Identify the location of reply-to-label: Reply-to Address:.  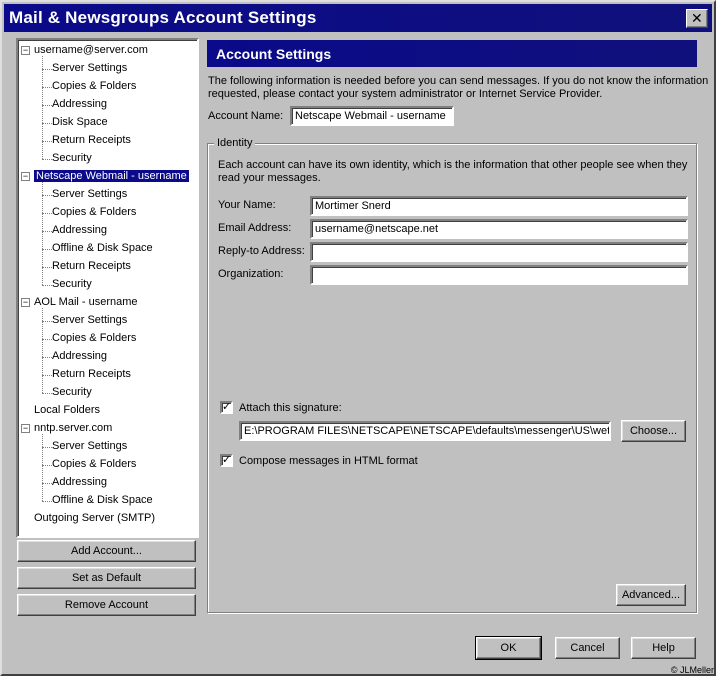
(261, 251).